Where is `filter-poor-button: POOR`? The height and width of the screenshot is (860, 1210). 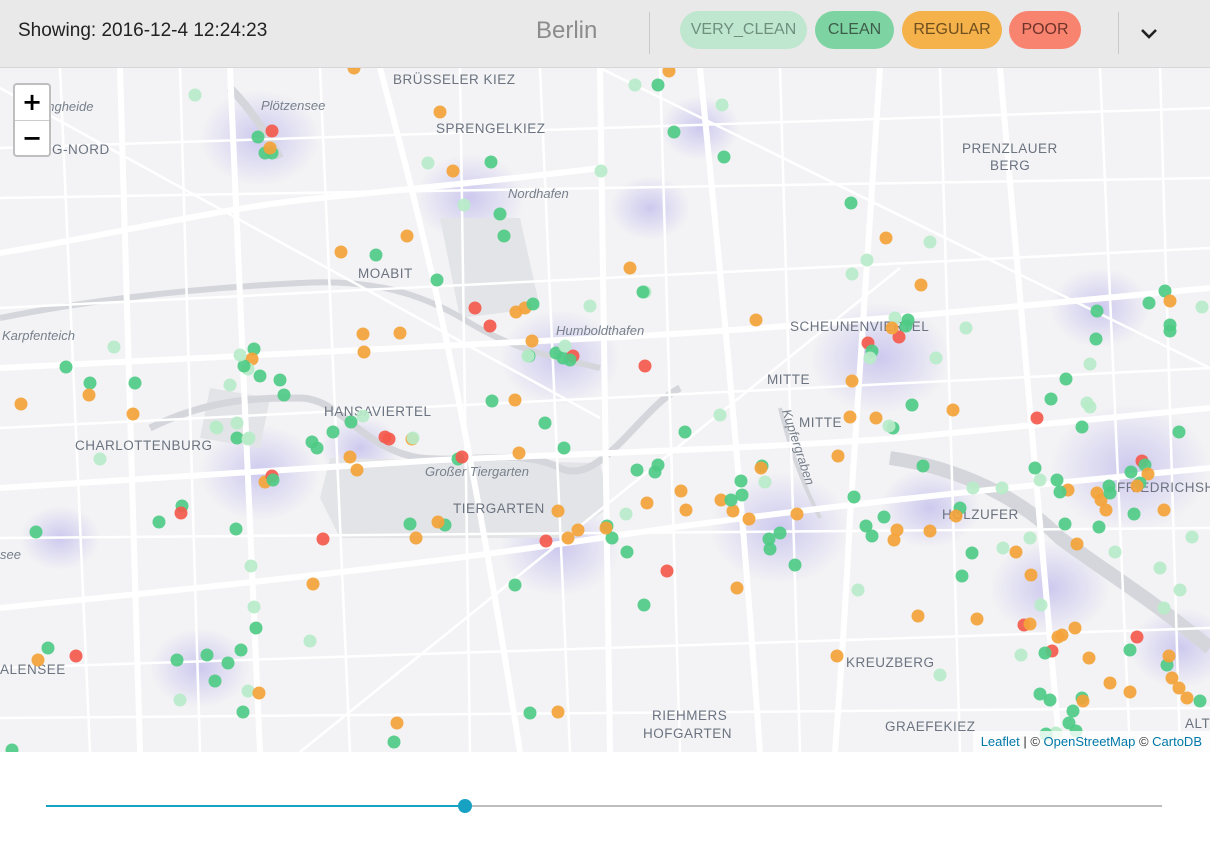
filter-poor-button: POOR is located at coordinates (1045, 30).